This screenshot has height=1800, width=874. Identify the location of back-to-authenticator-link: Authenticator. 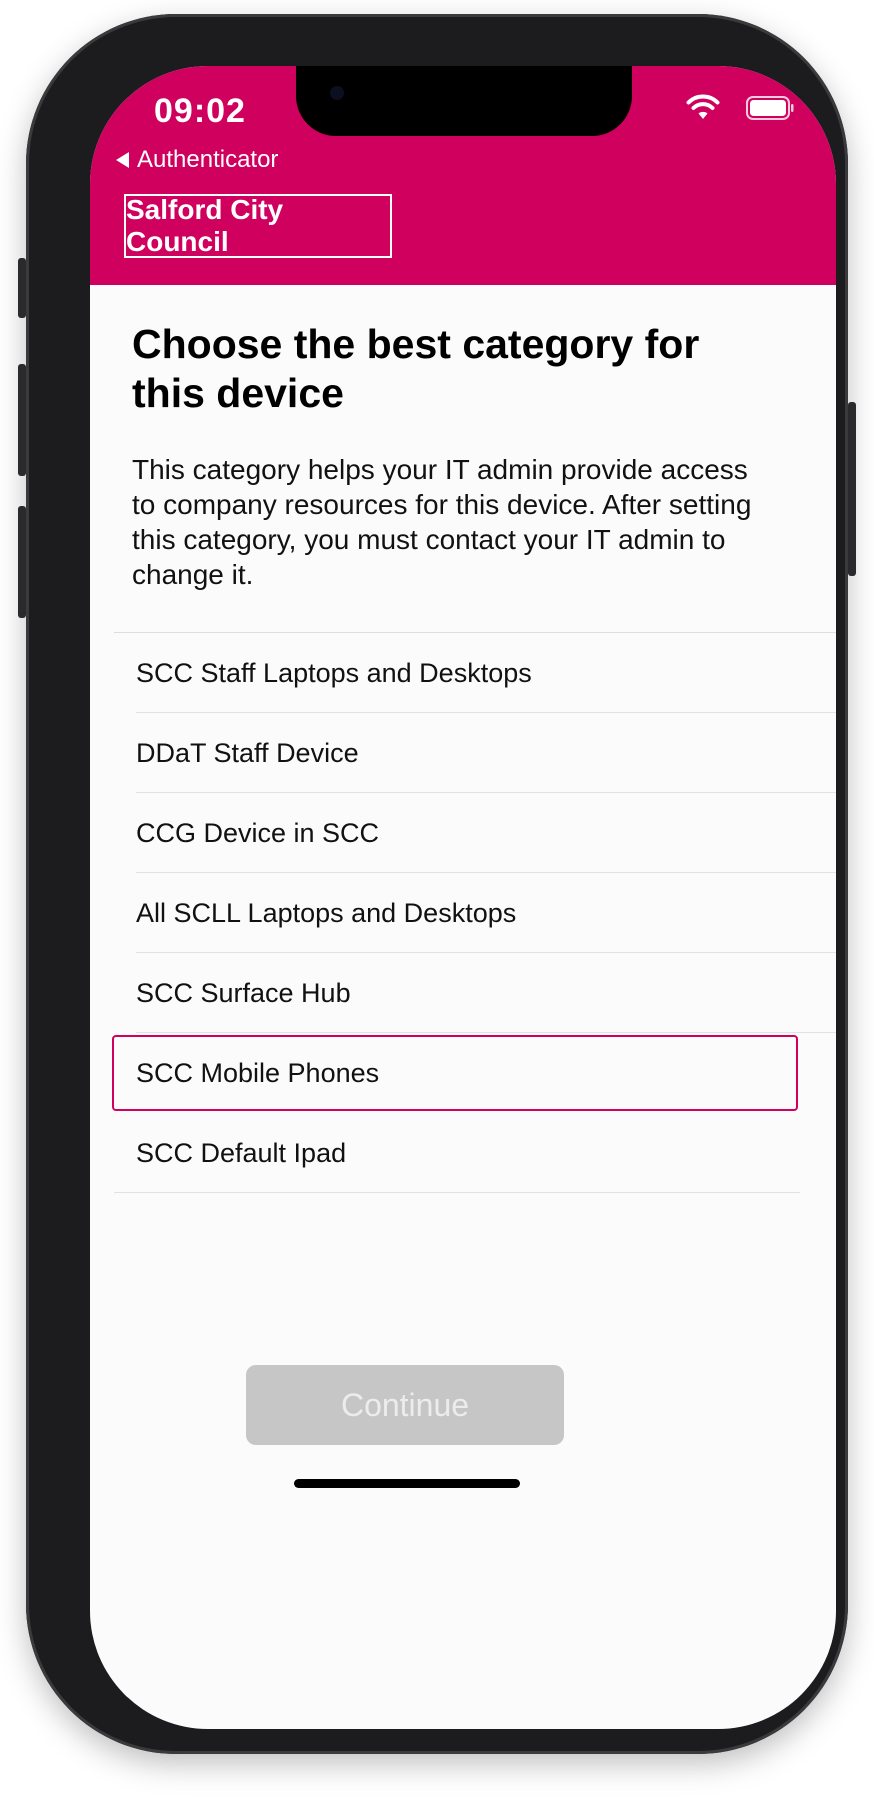
(197, 160).